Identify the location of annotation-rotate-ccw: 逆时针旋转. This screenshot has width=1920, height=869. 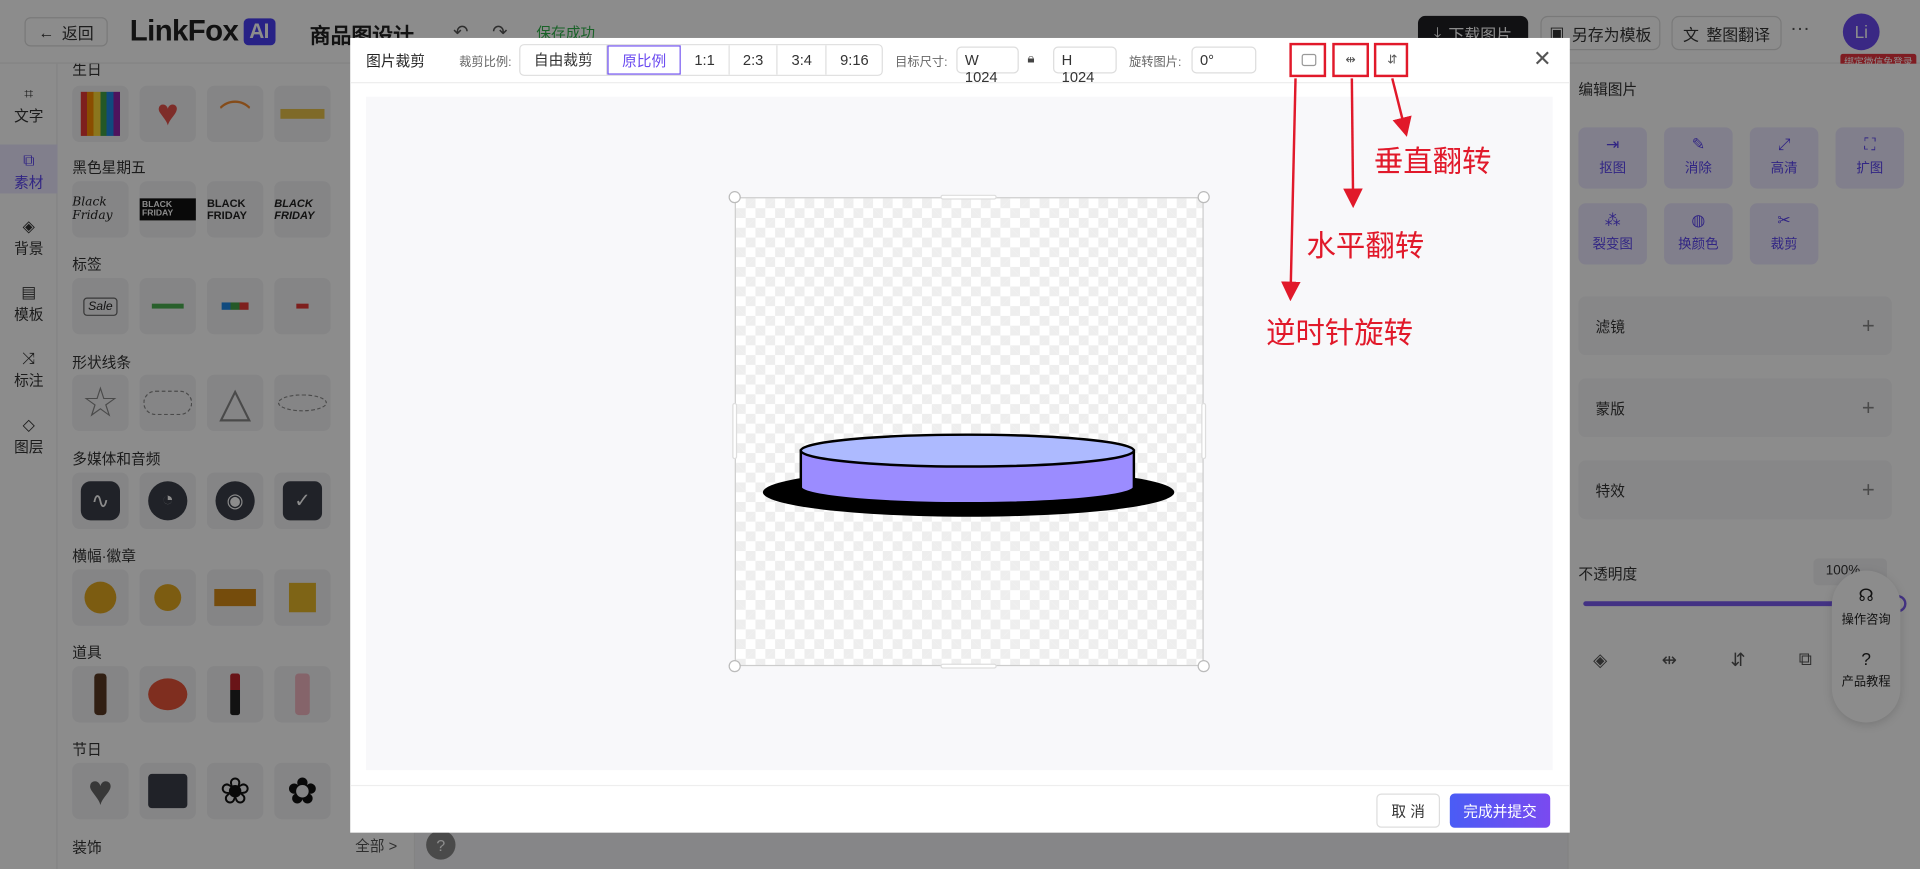
(1340, 333).